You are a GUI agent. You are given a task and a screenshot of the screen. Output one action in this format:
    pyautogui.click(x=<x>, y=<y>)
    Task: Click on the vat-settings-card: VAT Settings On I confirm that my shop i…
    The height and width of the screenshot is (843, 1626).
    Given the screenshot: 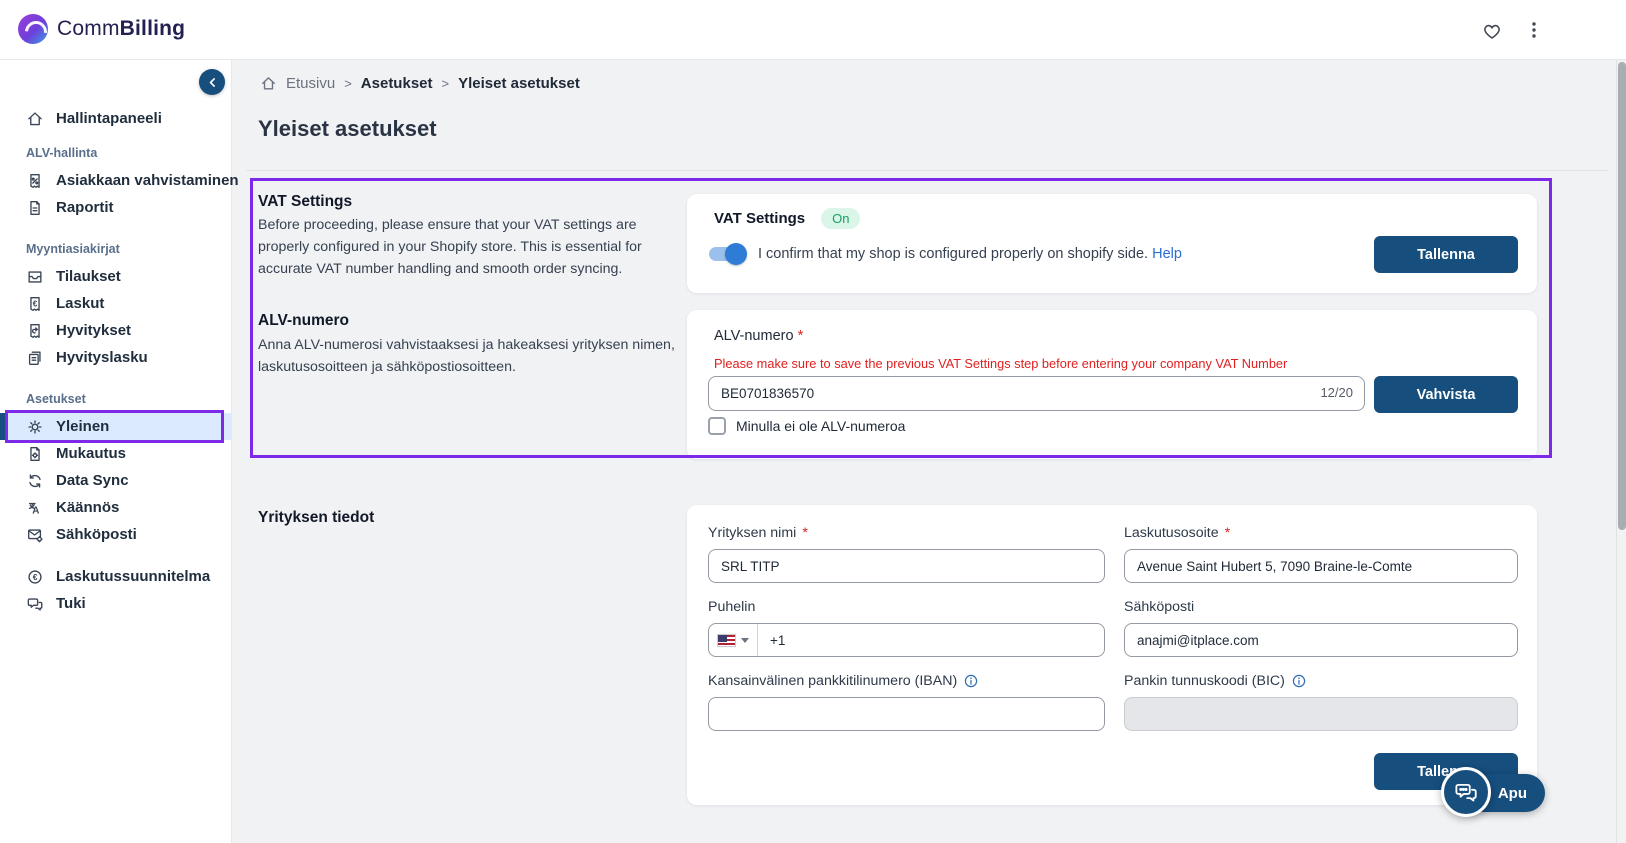 What is the action you would take?
    pyautogui.click(x=1112, y=243)
    